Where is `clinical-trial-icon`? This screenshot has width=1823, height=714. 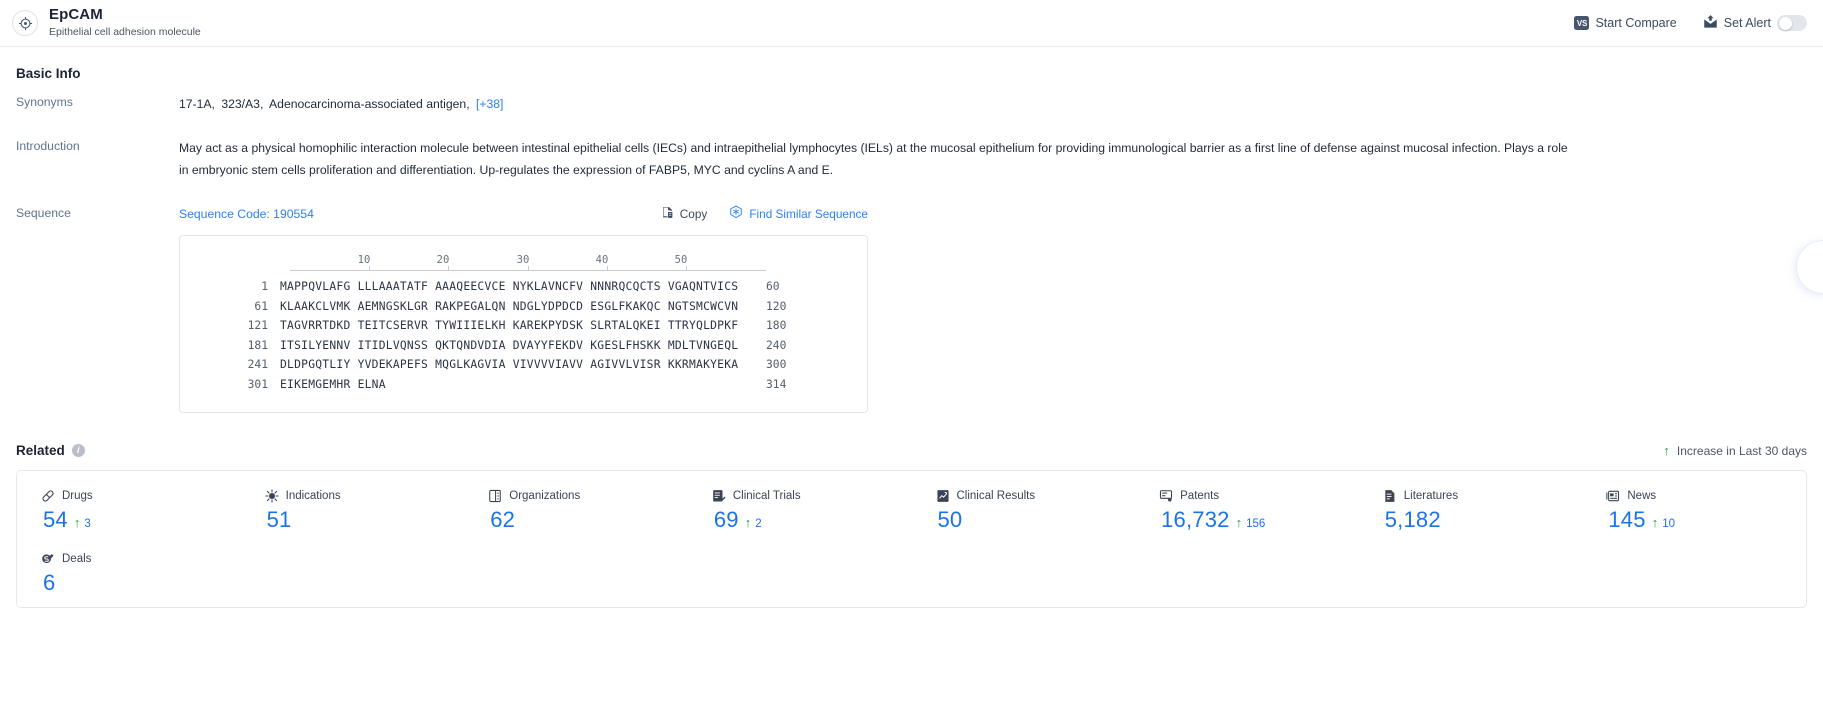
clinical-trial-icon is located at coordinates (719, 496).